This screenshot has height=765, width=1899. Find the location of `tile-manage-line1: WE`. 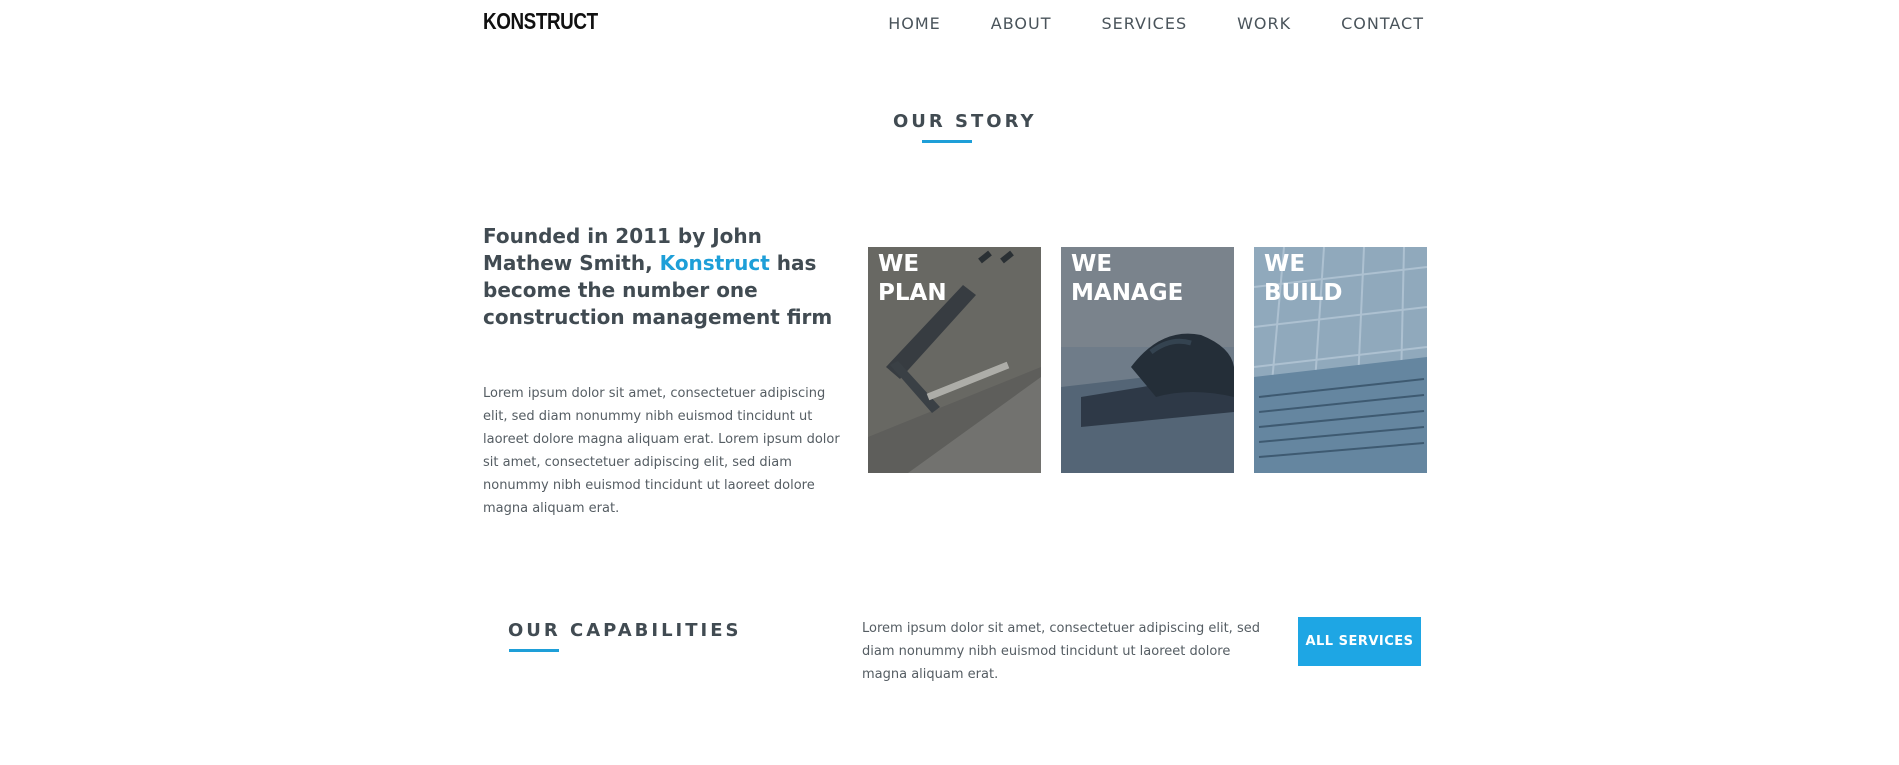

tile-manage-line1: WE is located at coordinates (1092, 264).